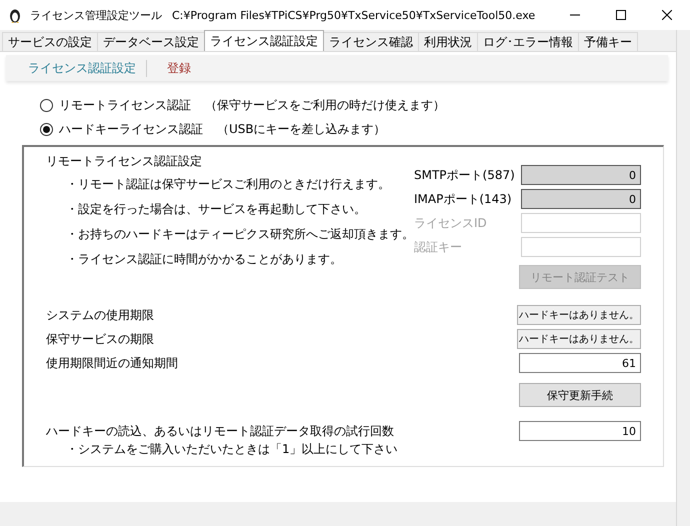 The width and height of the screenshot is (690, 526). I want to click on setting-label: ハードキーの読込、あるいはリモート認証データ取得の試行回数, so click(220, 431).